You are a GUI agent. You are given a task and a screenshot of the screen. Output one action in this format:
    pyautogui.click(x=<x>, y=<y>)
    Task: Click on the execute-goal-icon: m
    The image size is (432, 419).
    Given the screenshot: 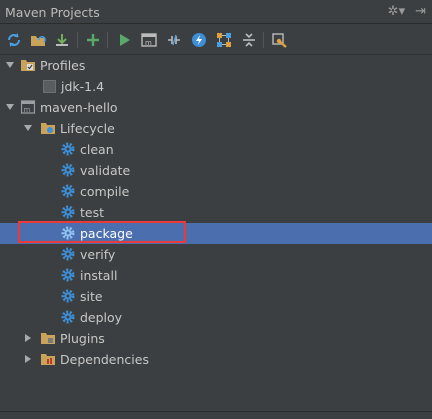 What is the action you would take?
    pyautogui.click(x=149, y=40)
    